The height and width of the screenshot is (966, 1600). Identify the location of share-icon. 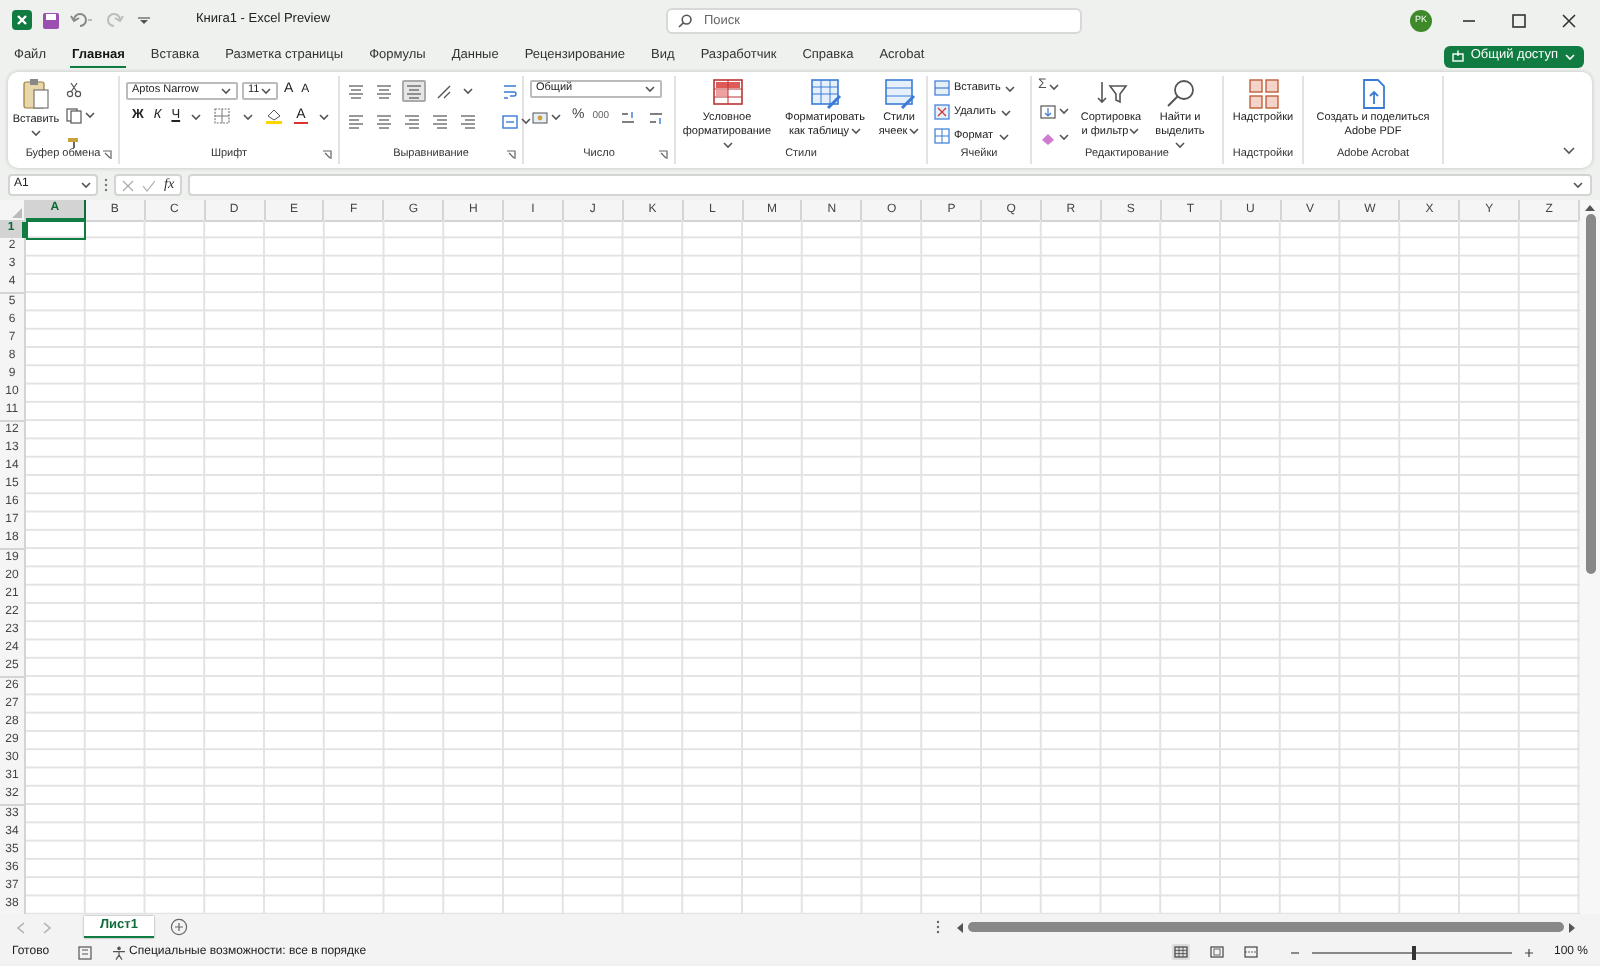
(1458, 56).